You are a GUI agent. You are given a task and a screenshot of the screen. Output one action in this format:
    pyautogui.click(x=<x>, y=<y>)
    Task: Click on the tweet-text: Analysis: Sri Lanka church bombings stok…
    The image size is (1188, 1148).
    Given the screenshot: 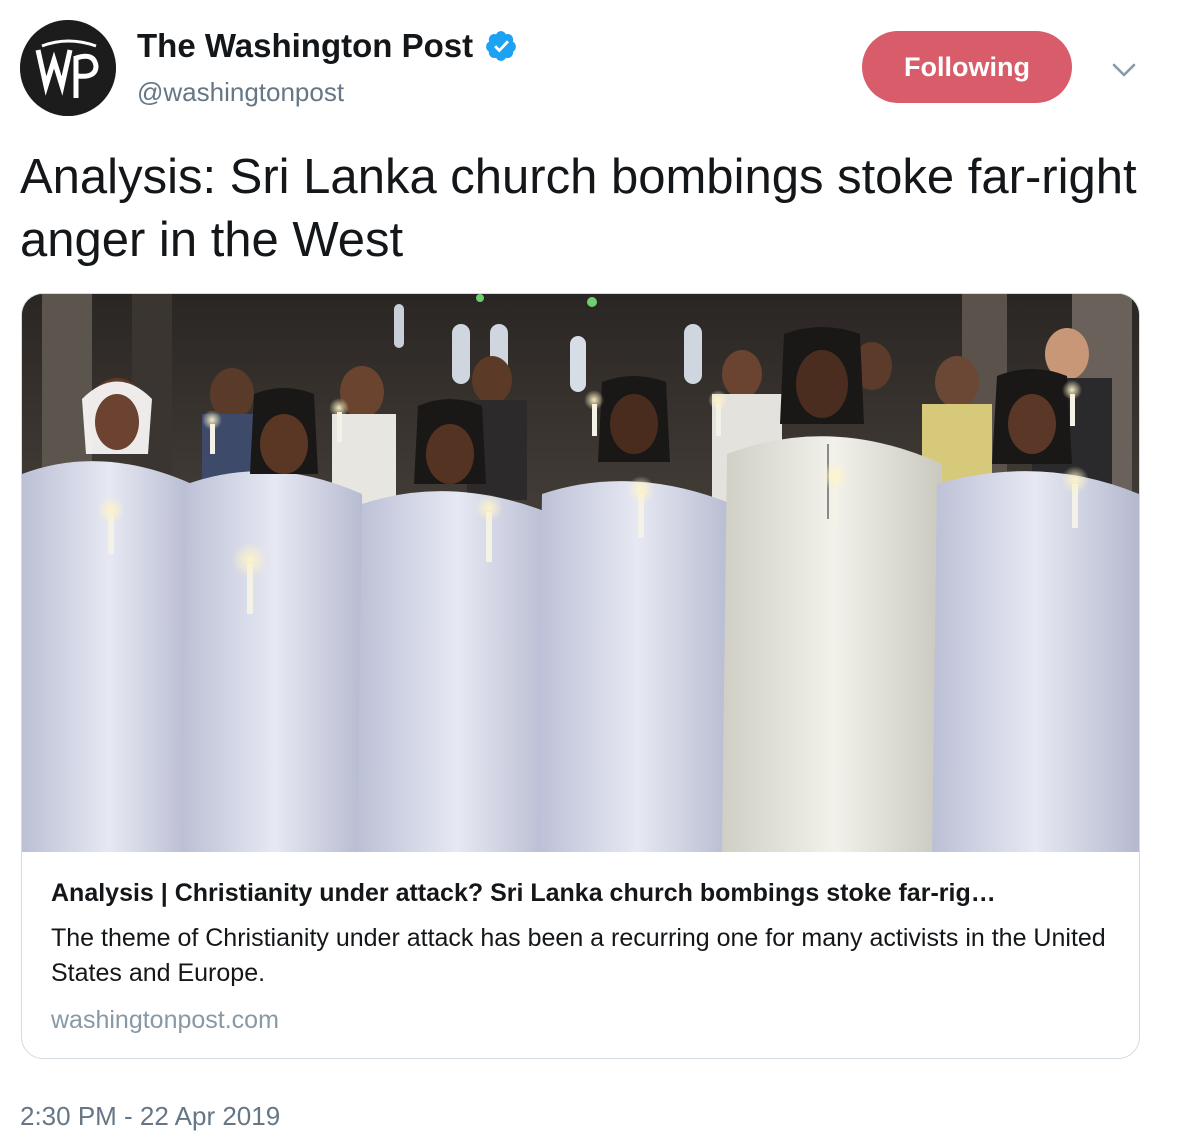 What is the action you would take?
    pyautogui.click(x=578, y=208)
    